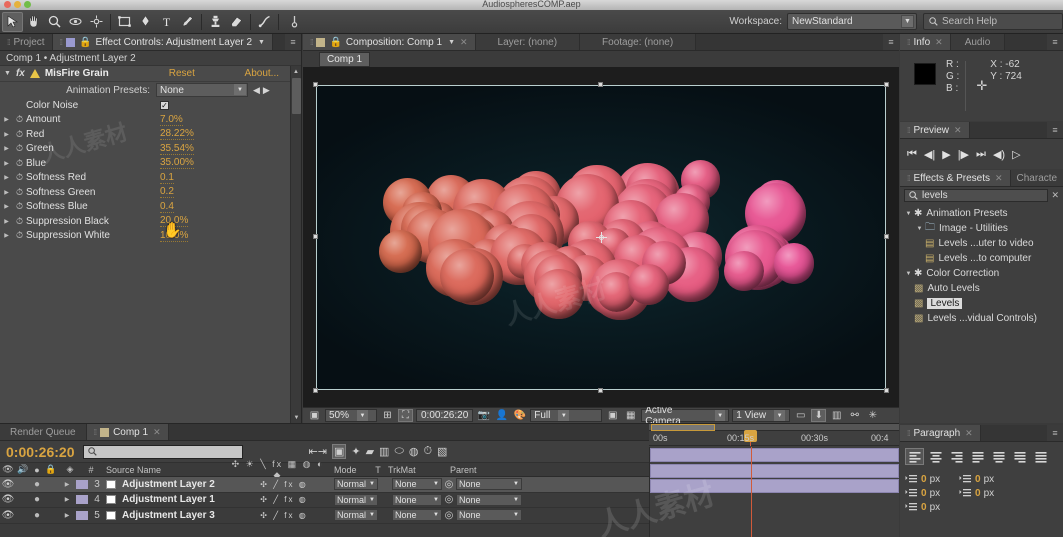 The height and width of the screenshot is (537, 1063). I want to click on viewer-timecode: 0:00:26:20, so click(445, 415).